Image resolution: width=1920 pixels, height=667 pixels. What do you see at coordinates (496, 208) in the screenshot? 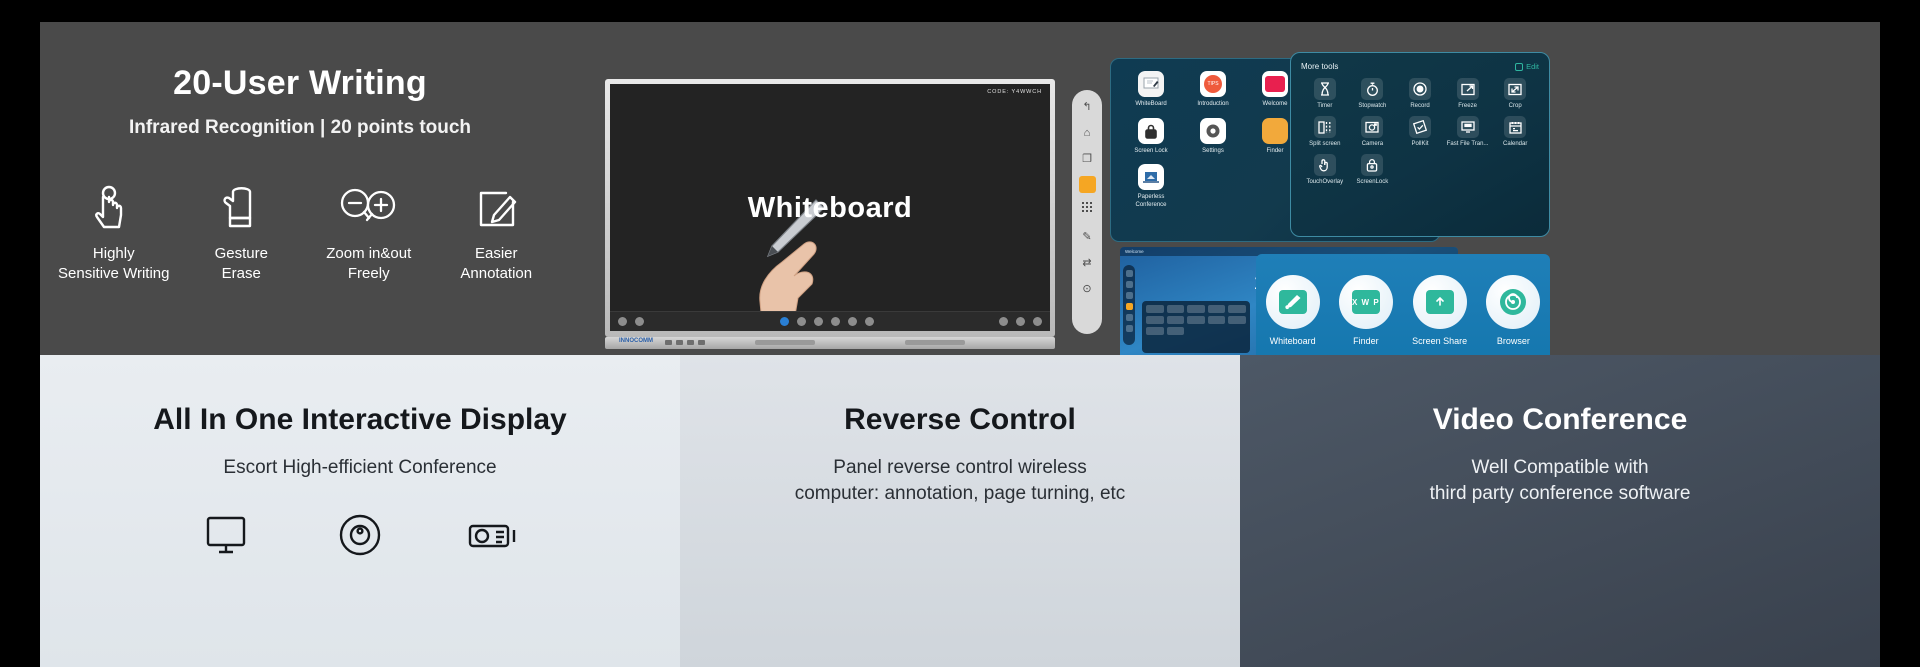
I see `pencil-square-icon` at bounding box center [496, 208].